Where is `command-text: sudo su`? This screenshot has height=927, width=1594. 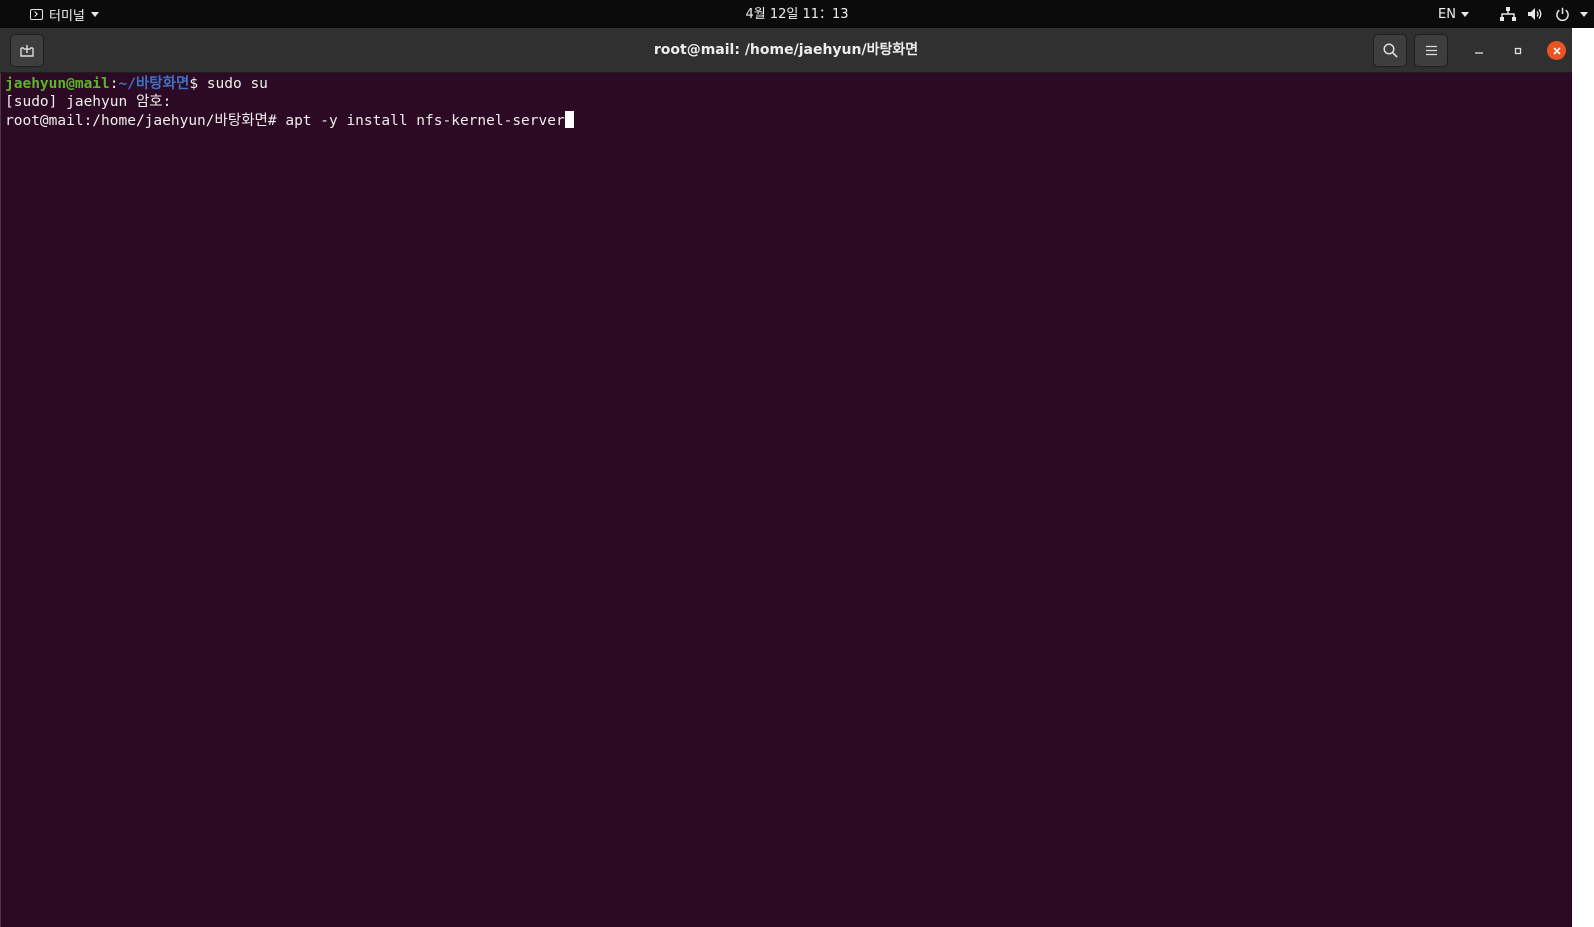
command-text: sudo su is located at coordinates (237, 84).